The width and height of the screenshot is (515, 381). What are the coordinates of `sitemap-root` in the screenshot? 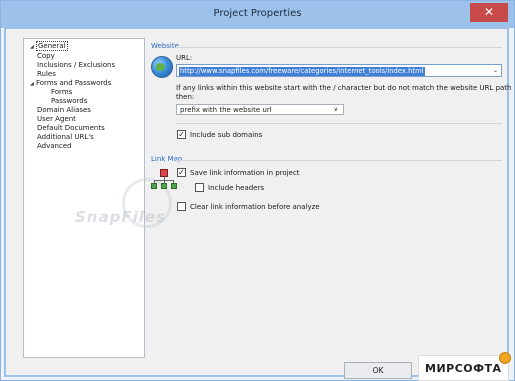 It's located at (164, 173).